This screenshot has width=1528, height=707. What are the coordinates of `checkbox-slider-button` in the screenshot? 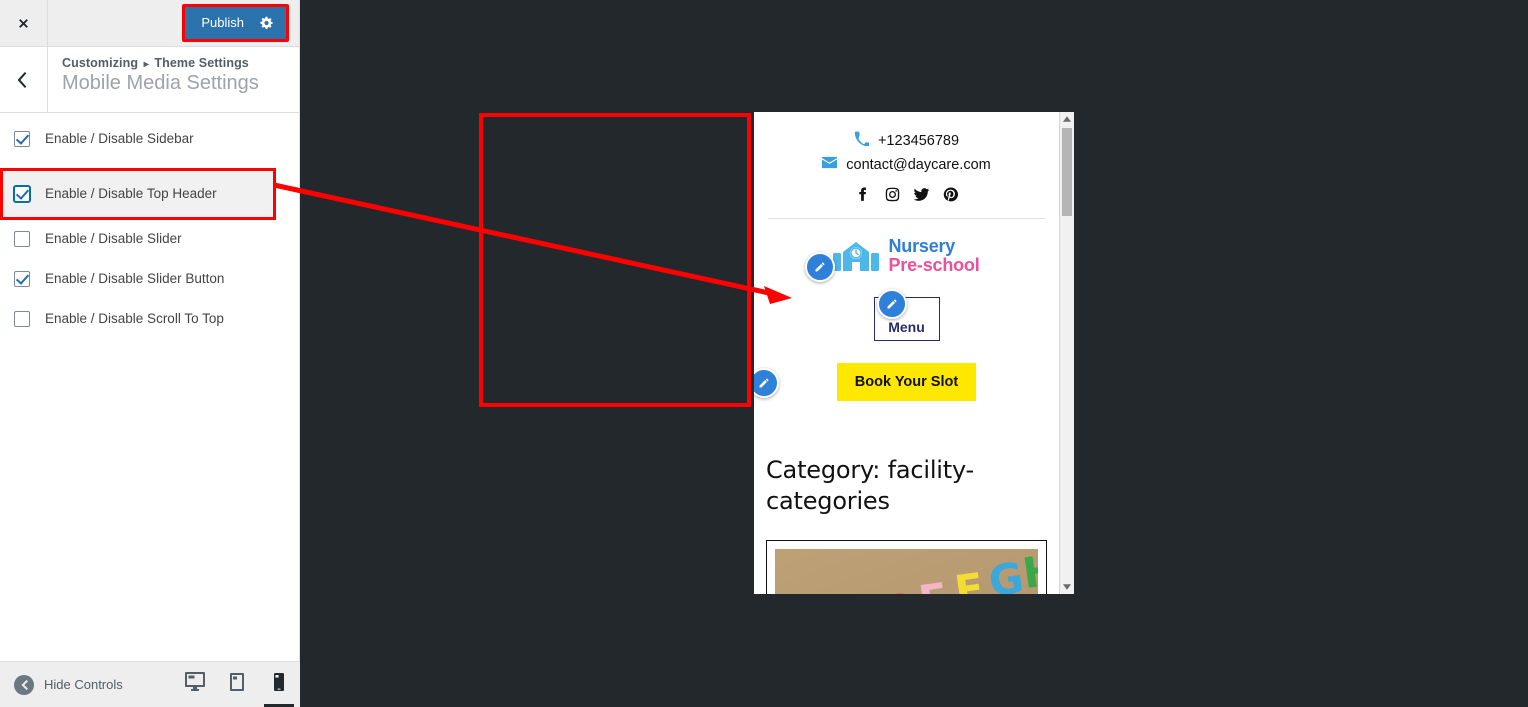 It's located at (22, 279).